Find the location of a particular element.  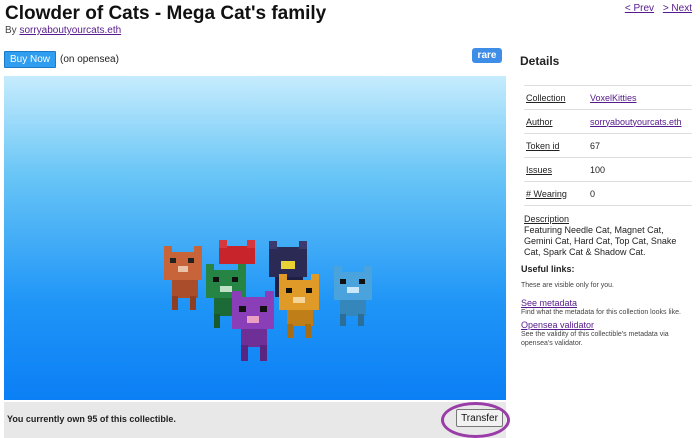

table-row: Token id 67 is located at coordinates (608, 145).